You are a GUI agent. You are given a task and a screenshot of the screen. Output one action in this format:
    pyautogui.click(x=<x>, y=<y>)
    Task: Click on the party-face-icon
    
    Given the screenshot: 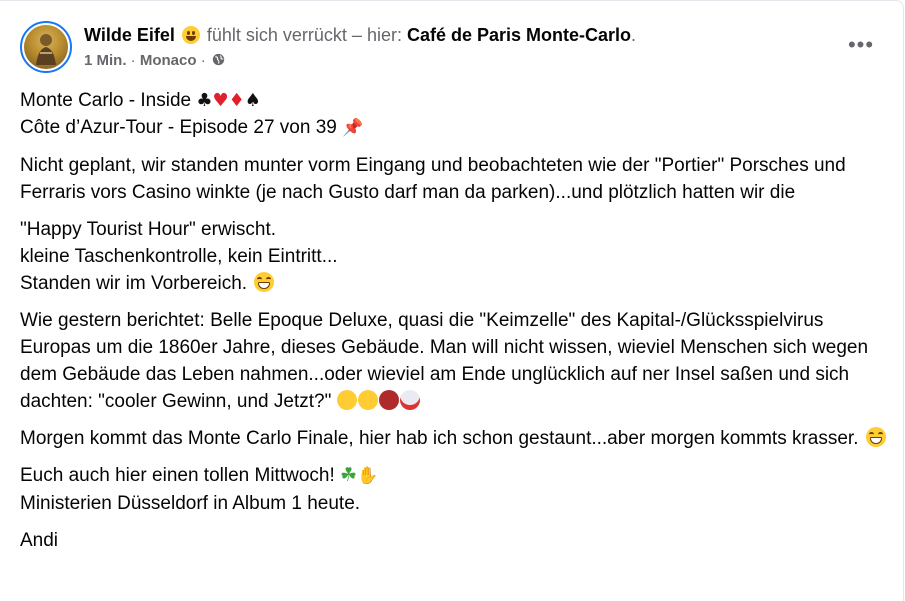 What is the action you would take?
    pyautogui.click(x=346, y=400)
    